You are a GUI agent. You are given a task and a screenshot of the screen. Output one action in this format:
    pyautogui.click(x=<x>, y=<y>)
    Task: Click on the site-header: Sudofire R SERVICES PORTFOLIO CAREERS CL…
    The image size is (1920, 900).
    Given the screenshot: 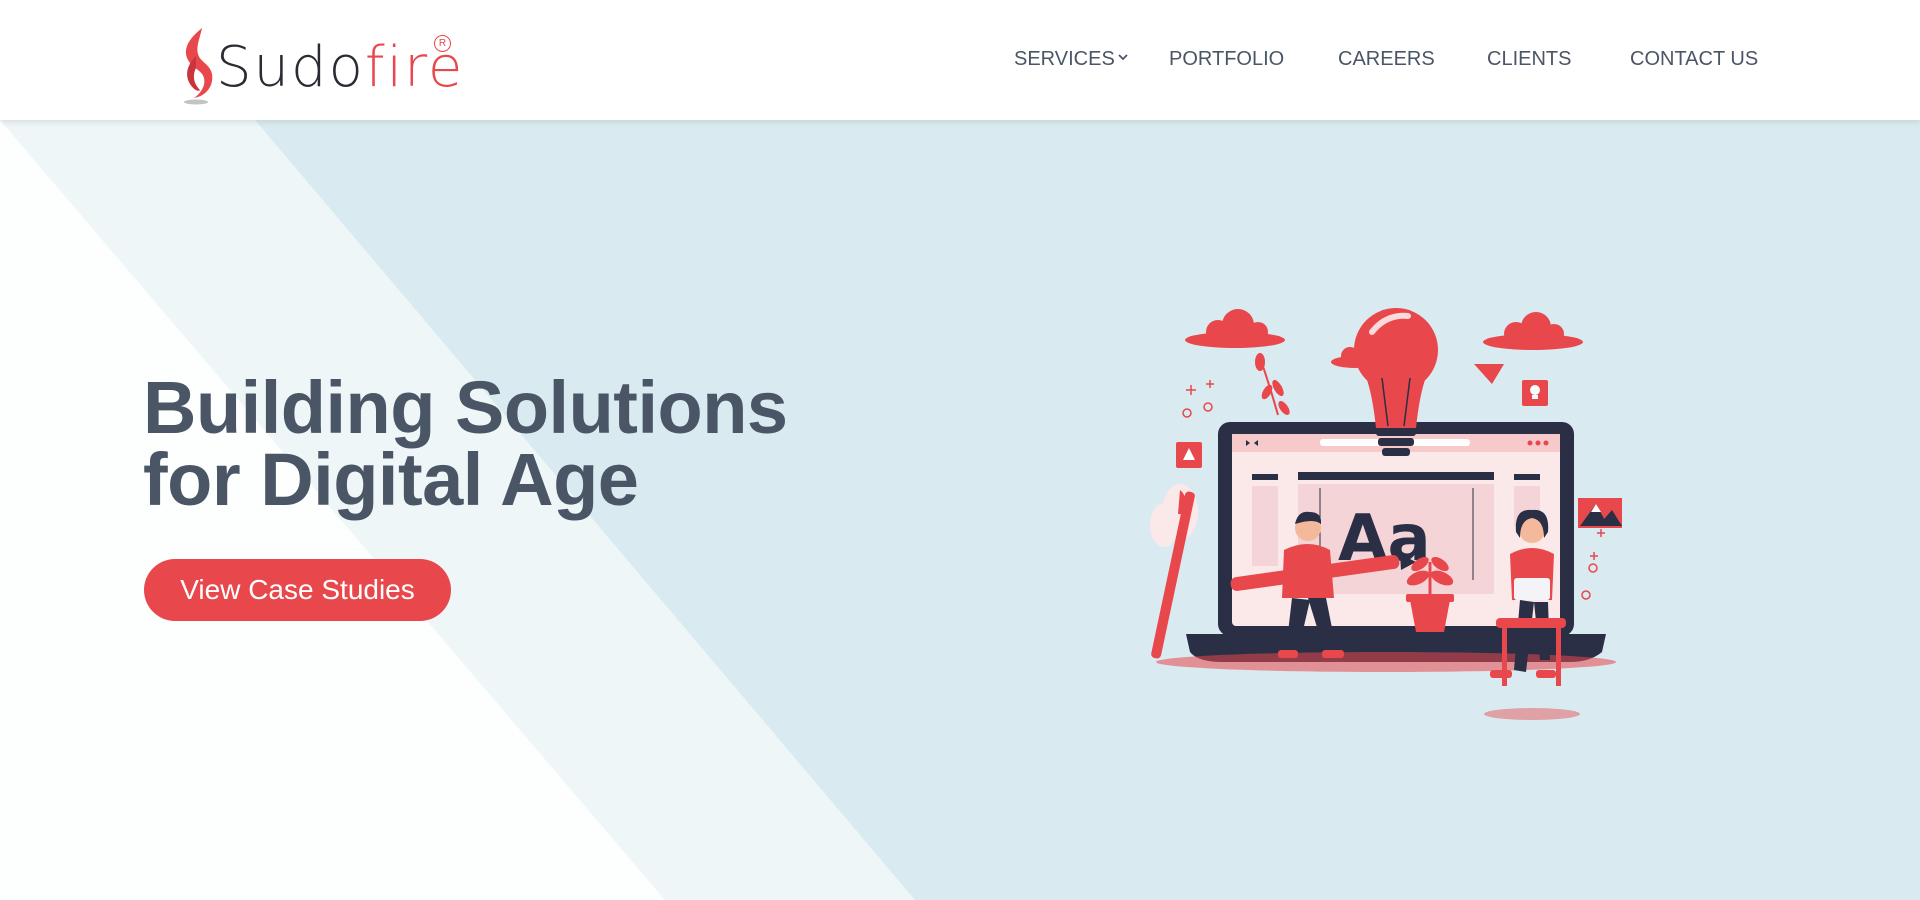 What is the action you would take?
    pyautogui.click(x=960, y=60)
    